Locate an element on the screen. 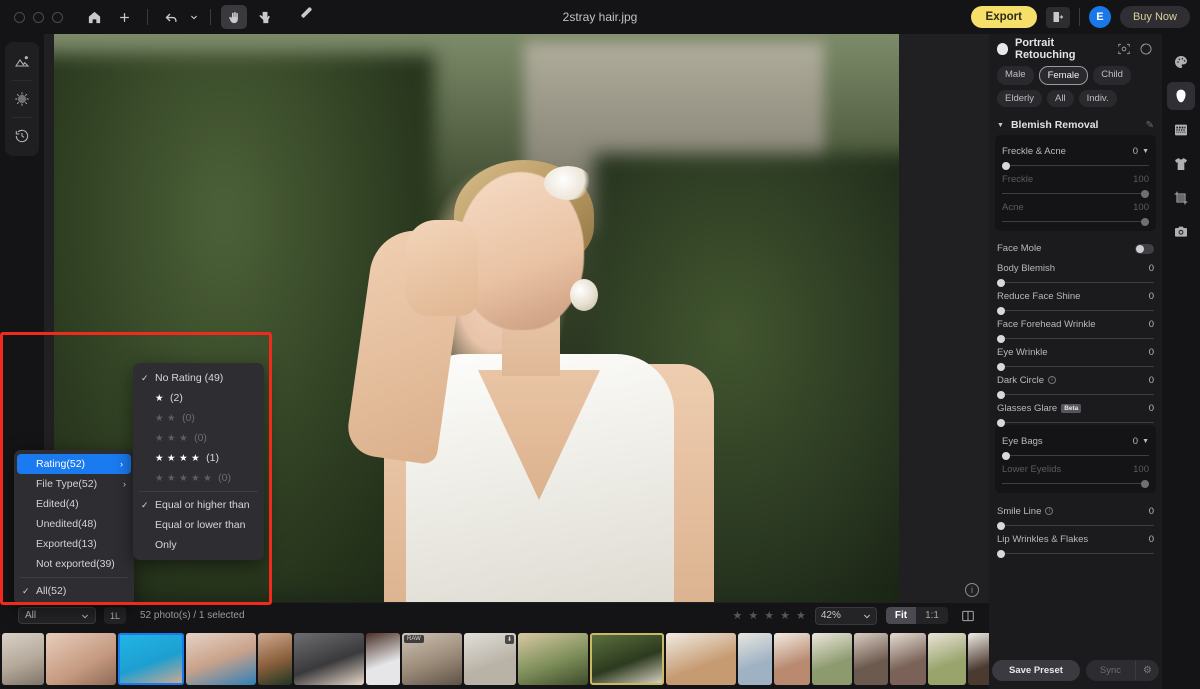  zoom-dropdown: 42% is located at coordinates (845, 615).